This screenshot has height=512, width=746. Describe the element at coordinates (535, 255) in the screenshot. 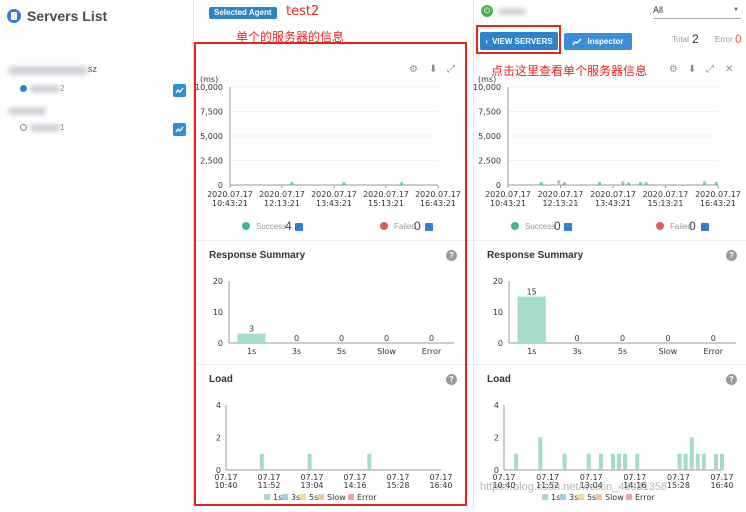

I see `response-summary-title: Response Summary` at that location.